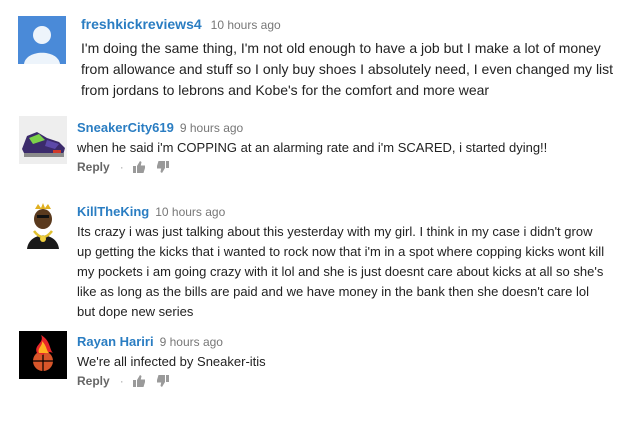 The height and width of the screenshot is (426, 640). What do you see at coordinates (113, 211) in the screenshot?
I see `comment-author: KillTheKing` at bounding box center [113, 211].